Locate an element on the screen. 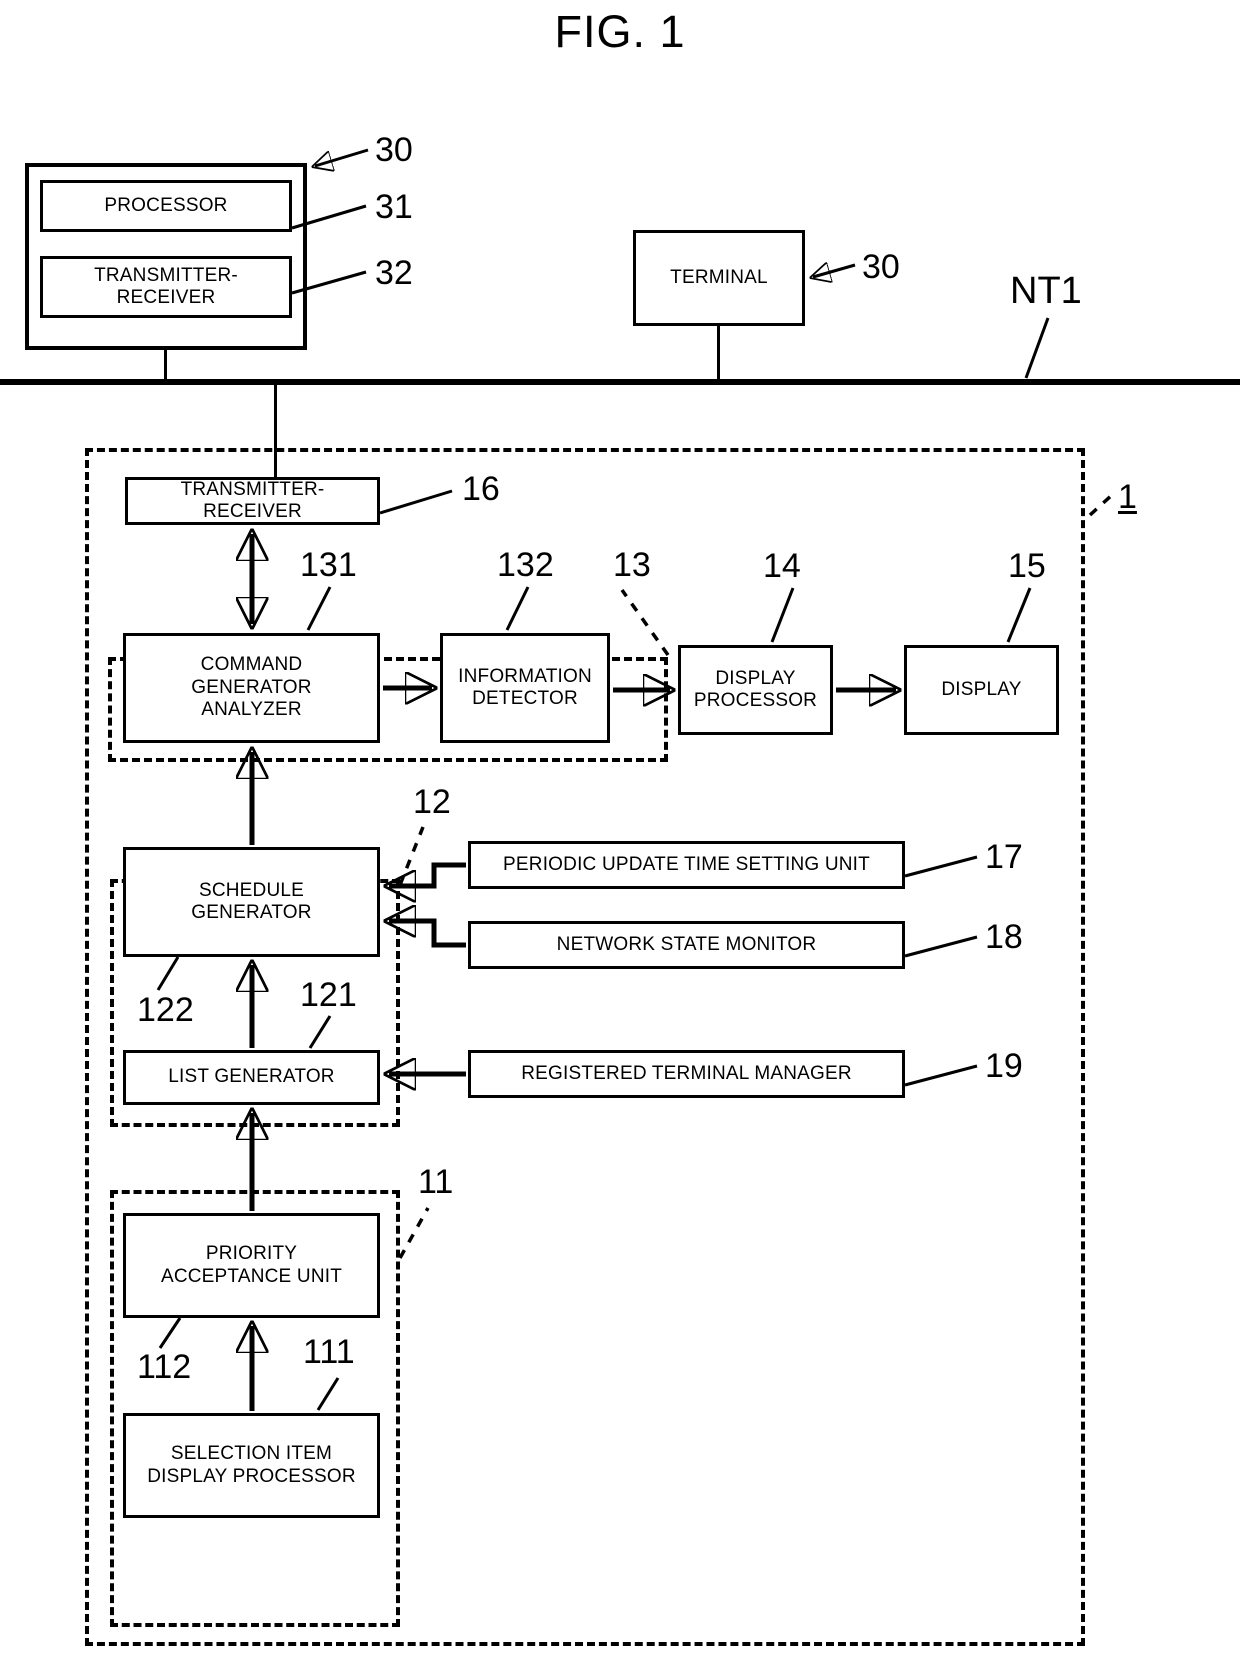 The height and width of the screenshot is (1663, 1240). ref-32-transmitter-receiver: 32 is located at coordinates (394, 273).